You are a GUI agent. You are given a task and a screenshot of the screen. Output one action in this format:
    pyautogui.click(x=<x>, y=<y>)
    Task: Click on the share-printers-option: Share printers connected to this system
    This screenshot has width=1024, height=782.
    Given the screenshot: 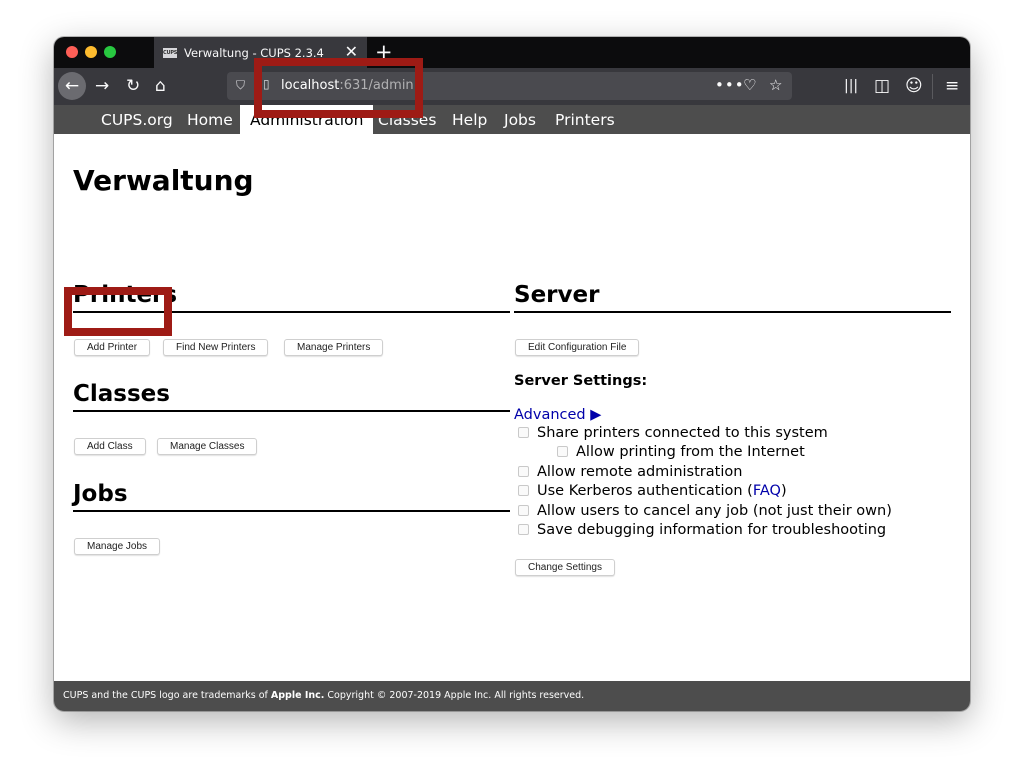 What is the action you would take?
    pyautogui.click(x=673, y=434)
    